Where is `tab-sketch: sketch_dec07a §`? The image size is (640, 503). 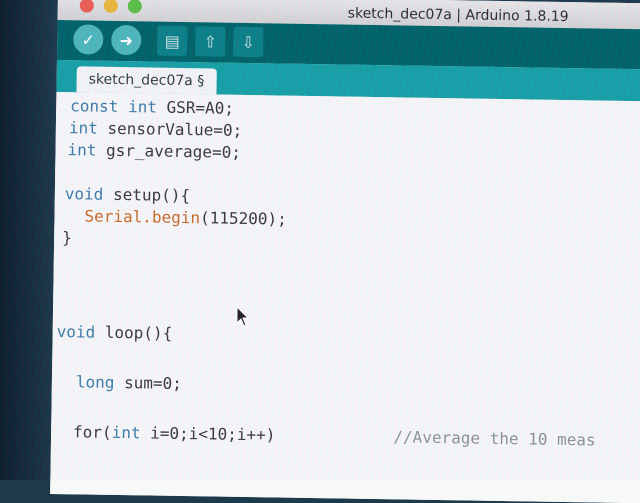
tab-sketch: sketch_dec07a § is located at coordinates (146, 80).